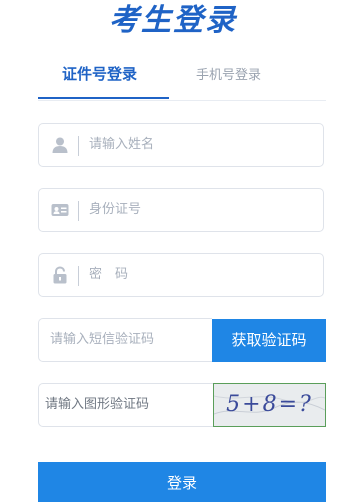 Image resolution: width=346 pixels, height=504 pixels. I want to click on name-placeholder: 请输入姓名, so click(122, 144).